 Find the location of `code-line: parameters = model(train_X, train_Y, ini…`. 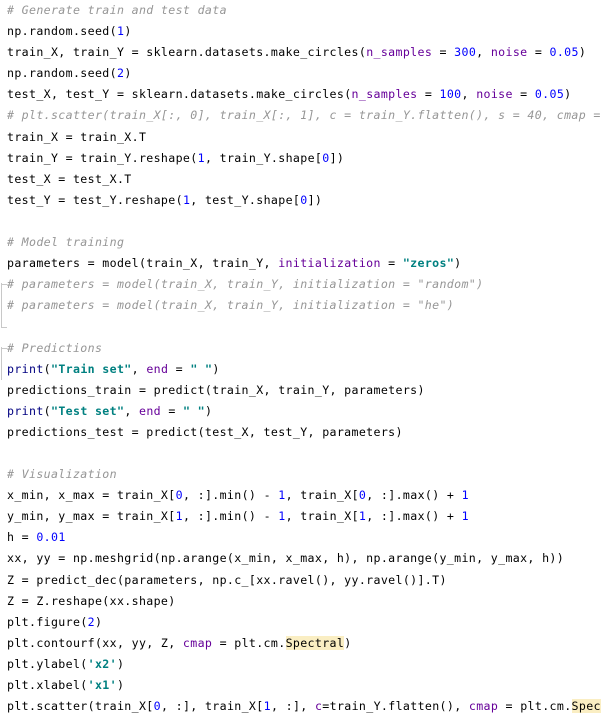

code-line: parameters = model(train_X, train_Y, ini… is located at coordinates (300, 263).